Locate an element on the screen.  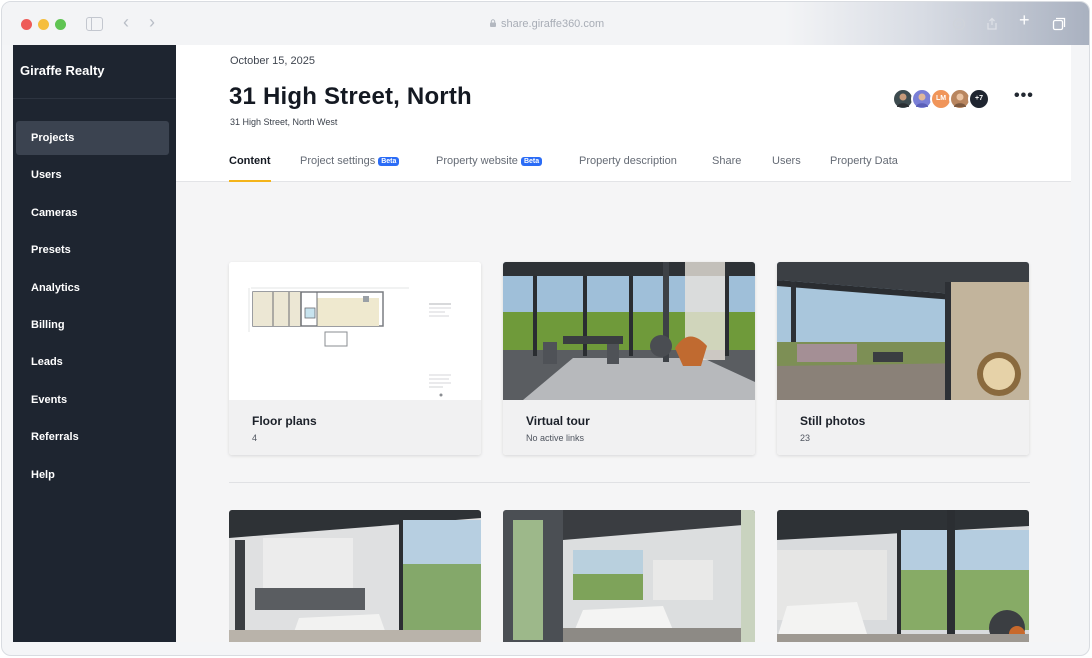
forward-arrow-icon: › is located at coordinates (152, 22).